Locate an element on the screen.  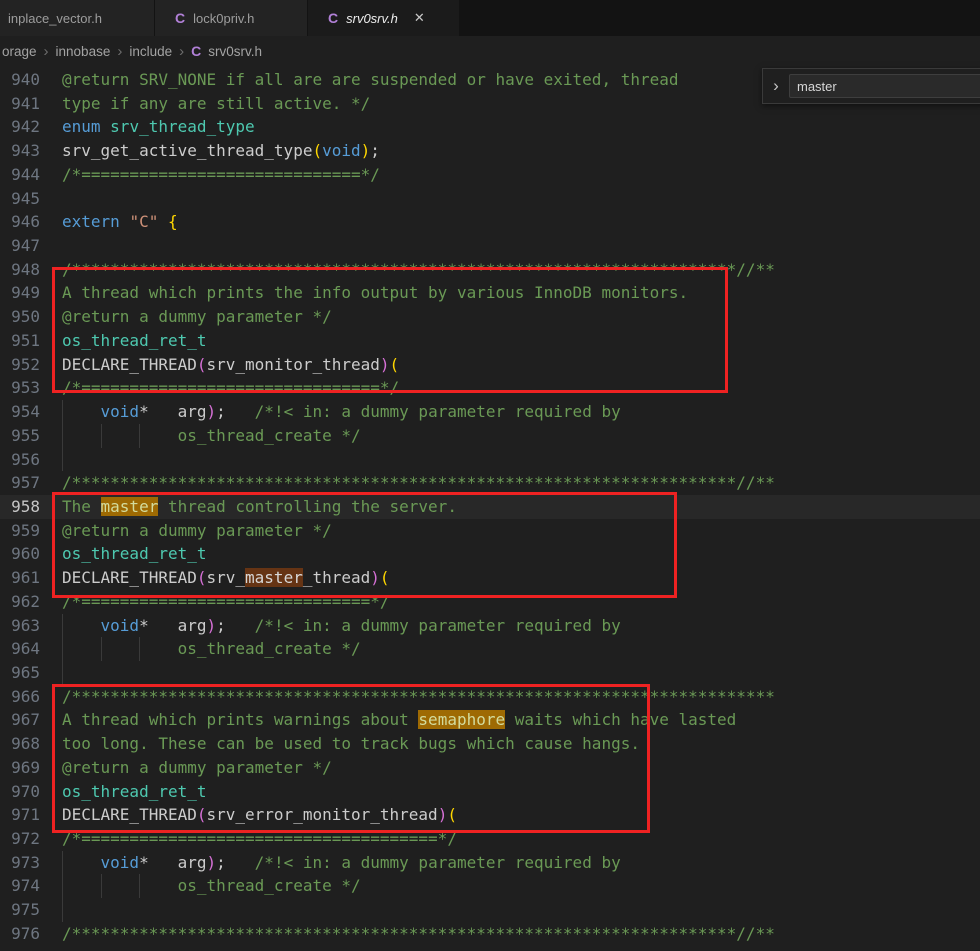
code-line: 970 os_thread_ret_t is located at coordinates (490, 792).